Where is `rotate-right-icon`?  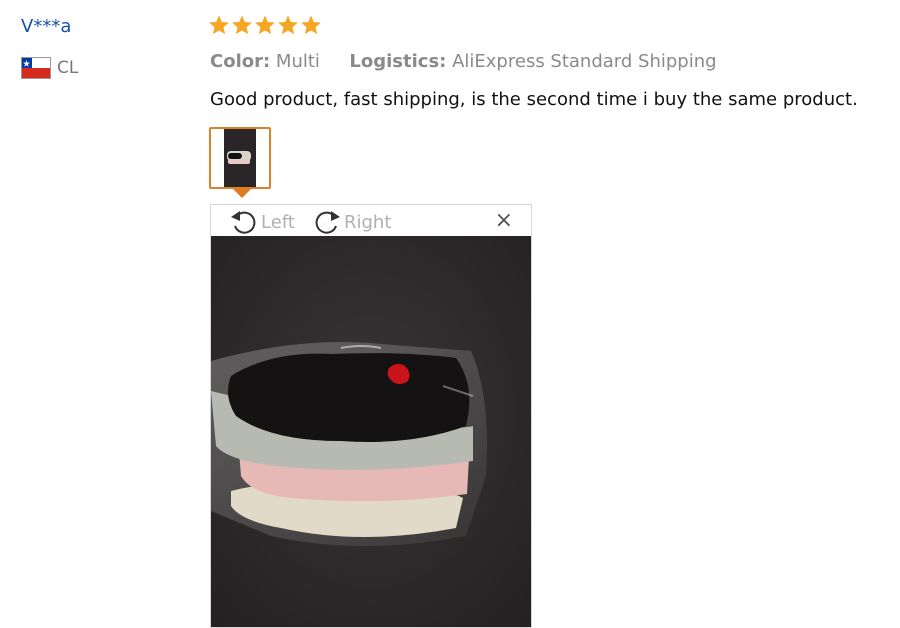 rotate-right-icon is located at coordinates (327, 222).